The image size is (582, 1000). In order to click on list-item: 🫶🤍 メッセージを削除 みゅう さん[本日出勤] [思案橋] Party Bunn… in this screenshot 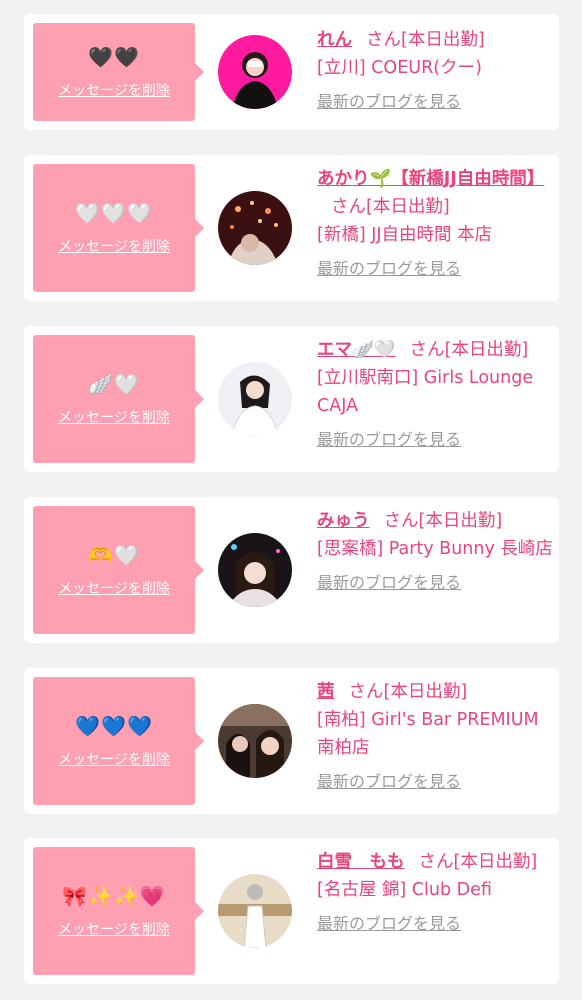, I will do `click(291, 570)`.